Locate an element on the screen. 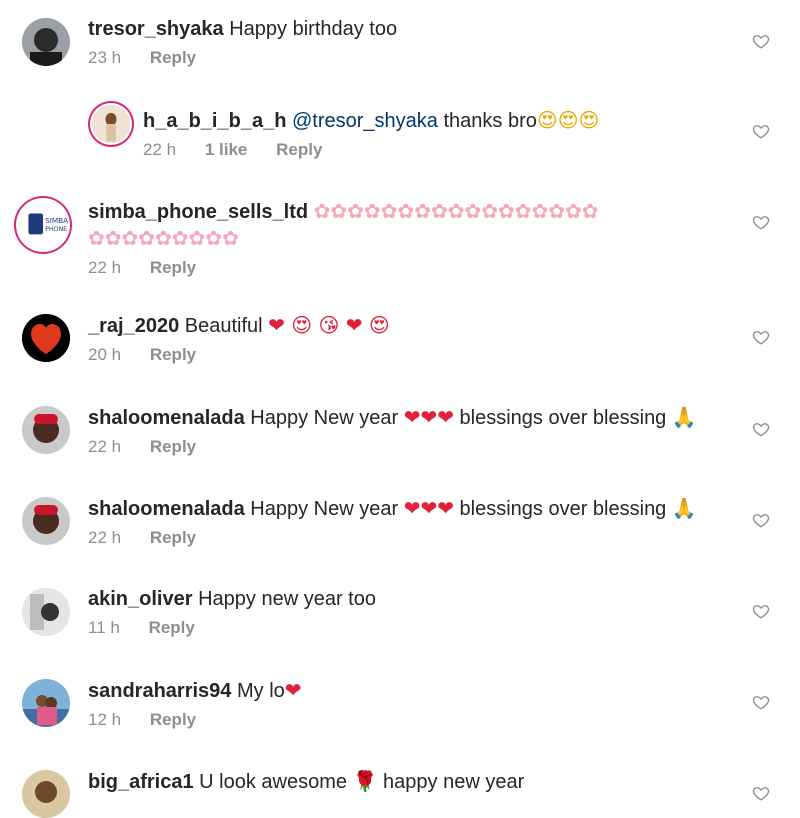 The height and width of the screenshot is (818, 800). emoji: 🌹 is located at coordinates (365, 781).